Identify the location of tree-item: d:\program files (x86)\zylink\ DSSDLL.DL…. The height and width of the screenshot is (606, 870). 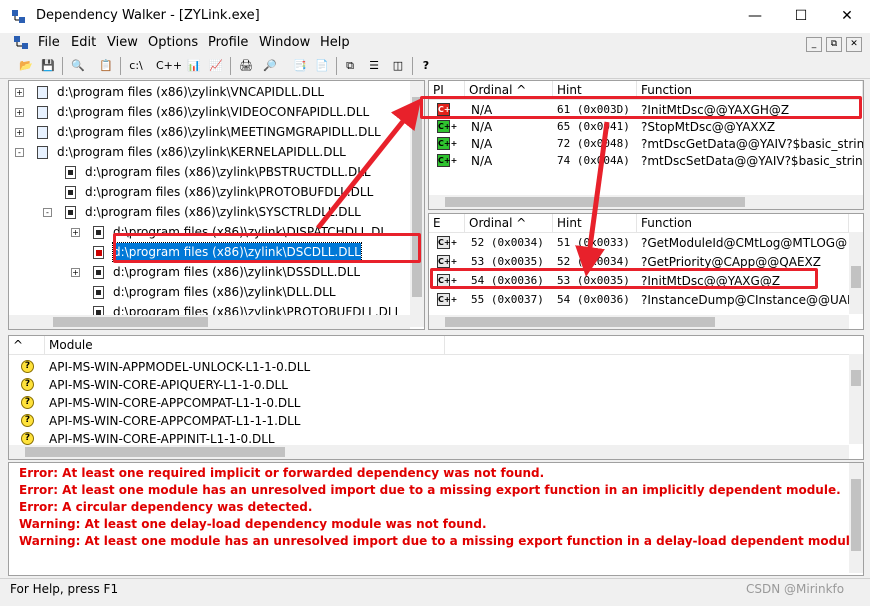
(236, 272).